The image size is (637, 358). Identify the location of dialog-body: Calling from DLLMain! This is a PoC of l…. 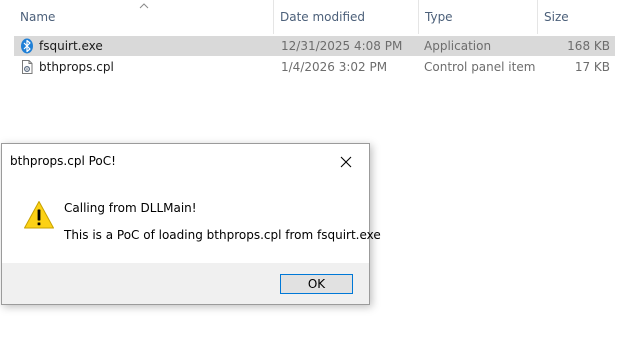
(191, 221).